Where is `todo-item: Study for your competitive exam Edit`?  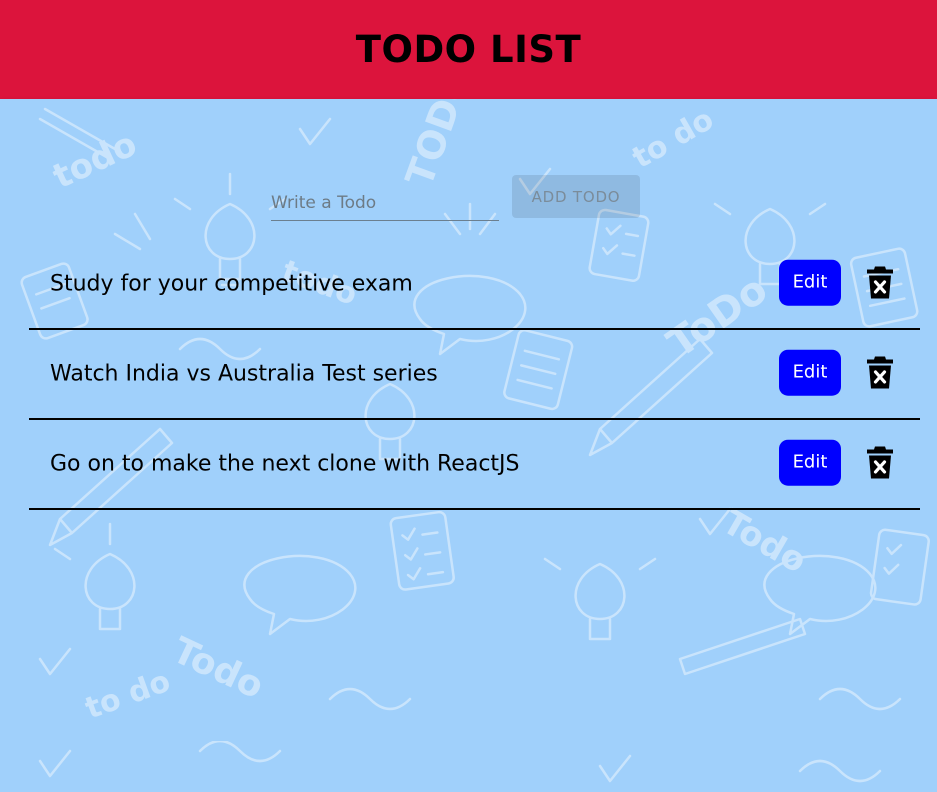 todo-item: Study for your competitive exam Edit is located at coordinates (474, 285).